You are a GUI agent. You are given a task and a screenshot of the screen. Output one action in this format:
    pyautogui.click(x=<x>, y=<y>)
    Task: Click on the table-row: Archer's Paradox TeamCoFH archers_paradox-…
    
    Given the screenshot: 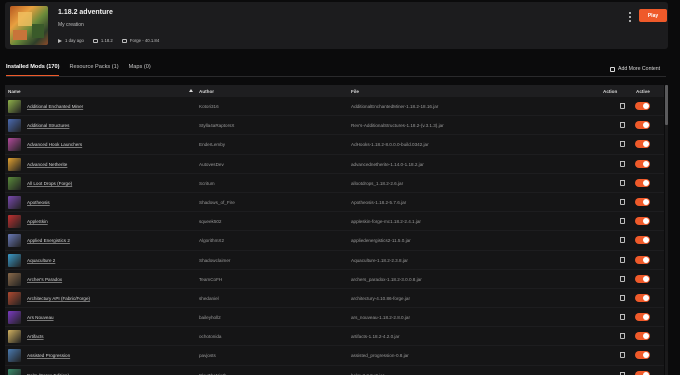 What is the action you would take?
    pyautogui.click(x=334, y=279)
    